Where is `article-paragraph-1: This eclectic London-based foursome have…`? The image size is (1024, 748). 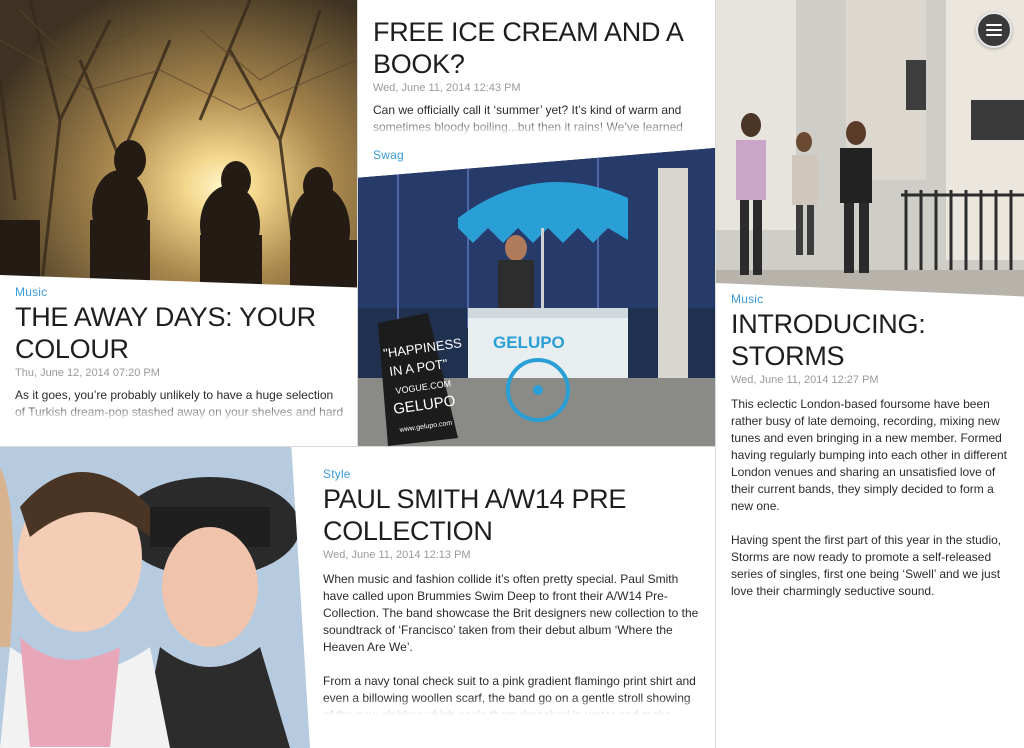 article-paragraph-1: This eclectic London-based foursome have… is located at coordinates (869, 455).